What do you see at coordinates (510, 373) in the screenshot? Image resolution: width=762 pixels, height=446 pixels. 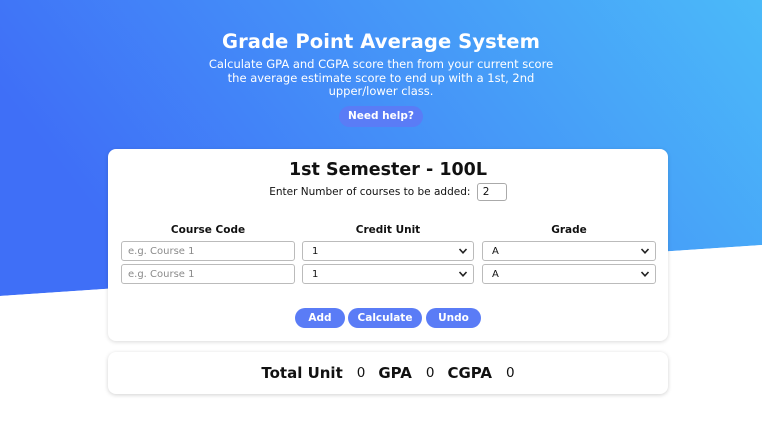 I see `cgpa-value: 0` at bounding box center [510, 373].